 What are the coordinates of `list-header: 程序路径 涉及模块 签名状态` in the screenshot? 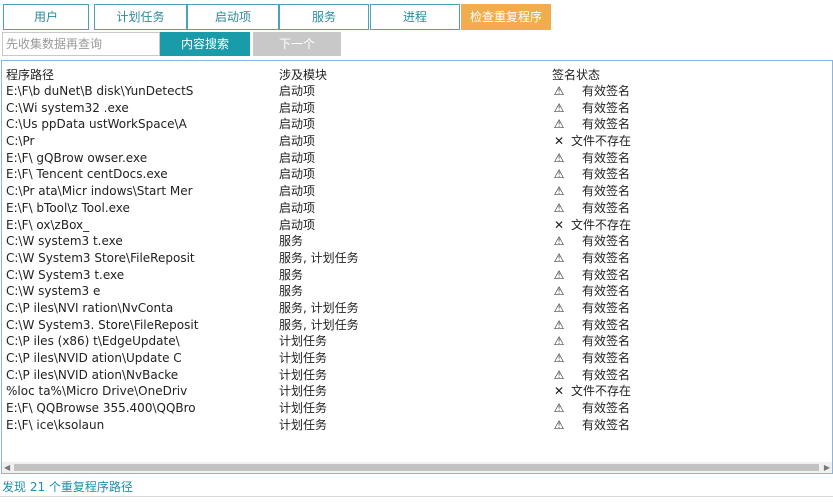 It's located at (417, 74).